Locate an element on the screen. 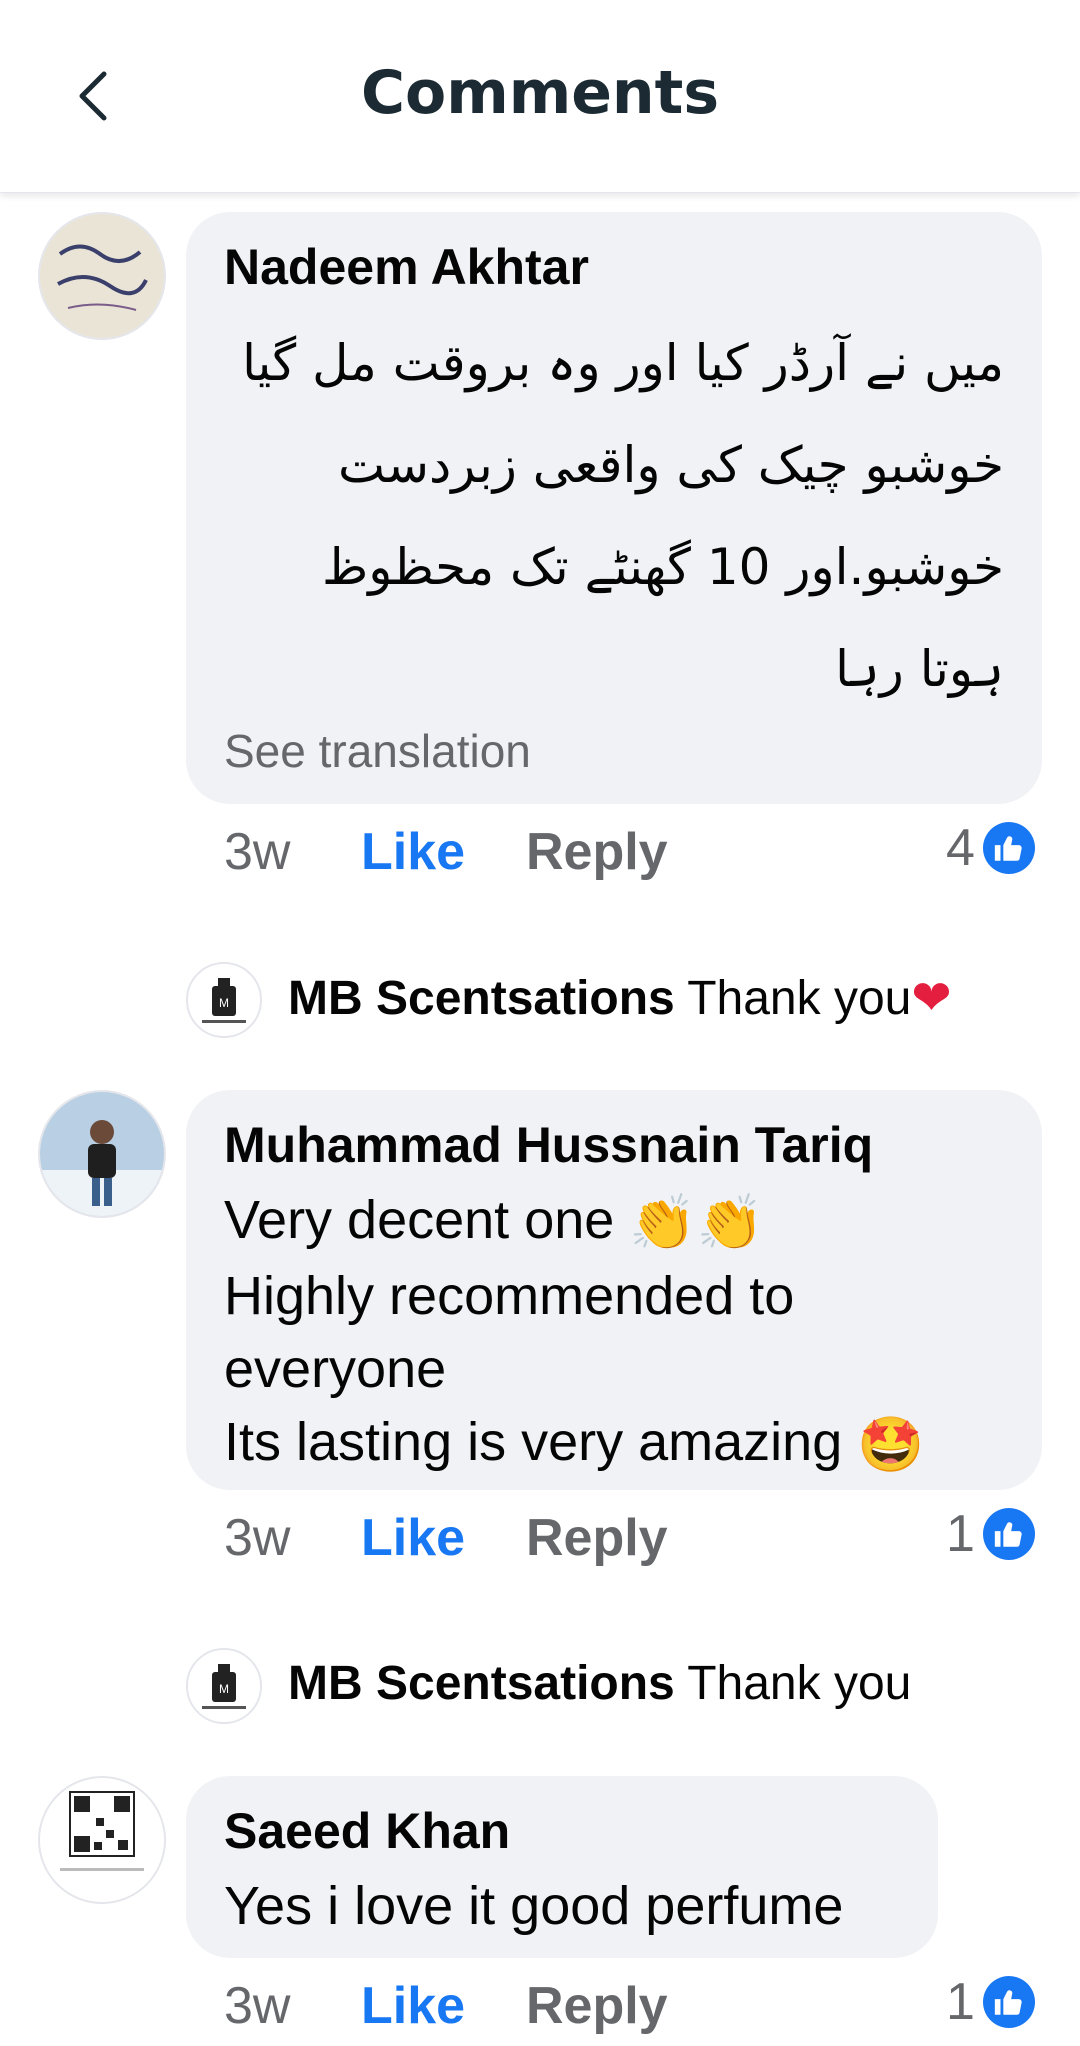 This screenshot has width=1080, height=2046. reaction-summary: 4 is located at coordinates (990, 848).